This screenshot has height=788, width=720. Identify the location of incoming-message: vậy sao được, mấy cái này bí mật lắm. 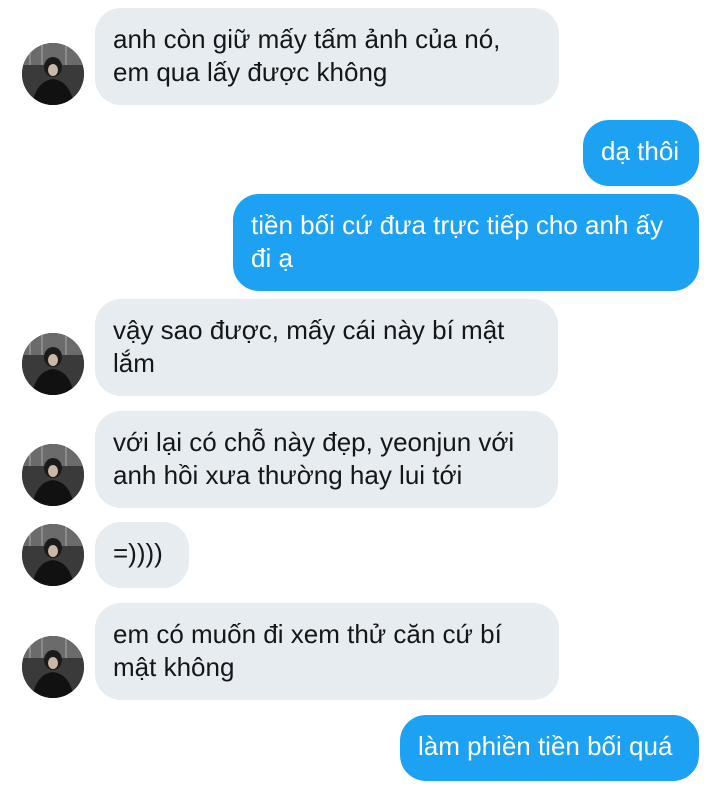
(326, 347).